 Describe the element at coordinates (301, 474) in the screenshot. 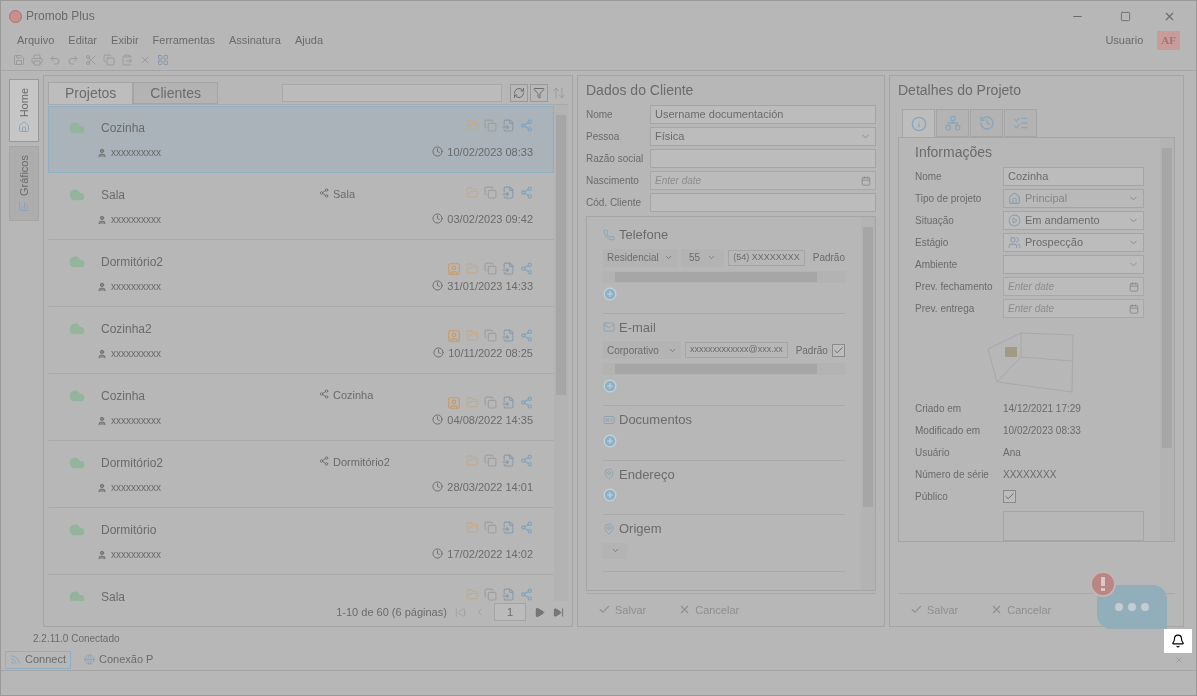

I see `project-row: Dormitório2 xxxxxxxxxx Dormitório2 28/03/2022 14:01` at that location.